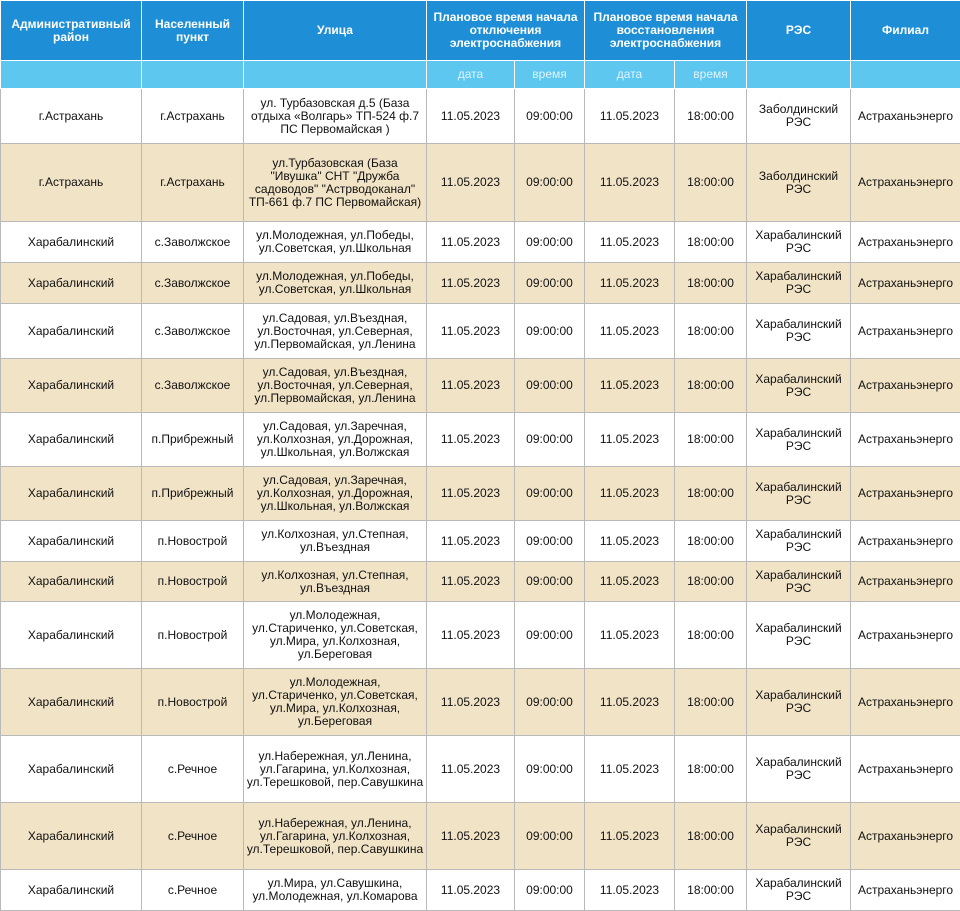  I want to click on col-header-res: РЭС, so click(799, 31).